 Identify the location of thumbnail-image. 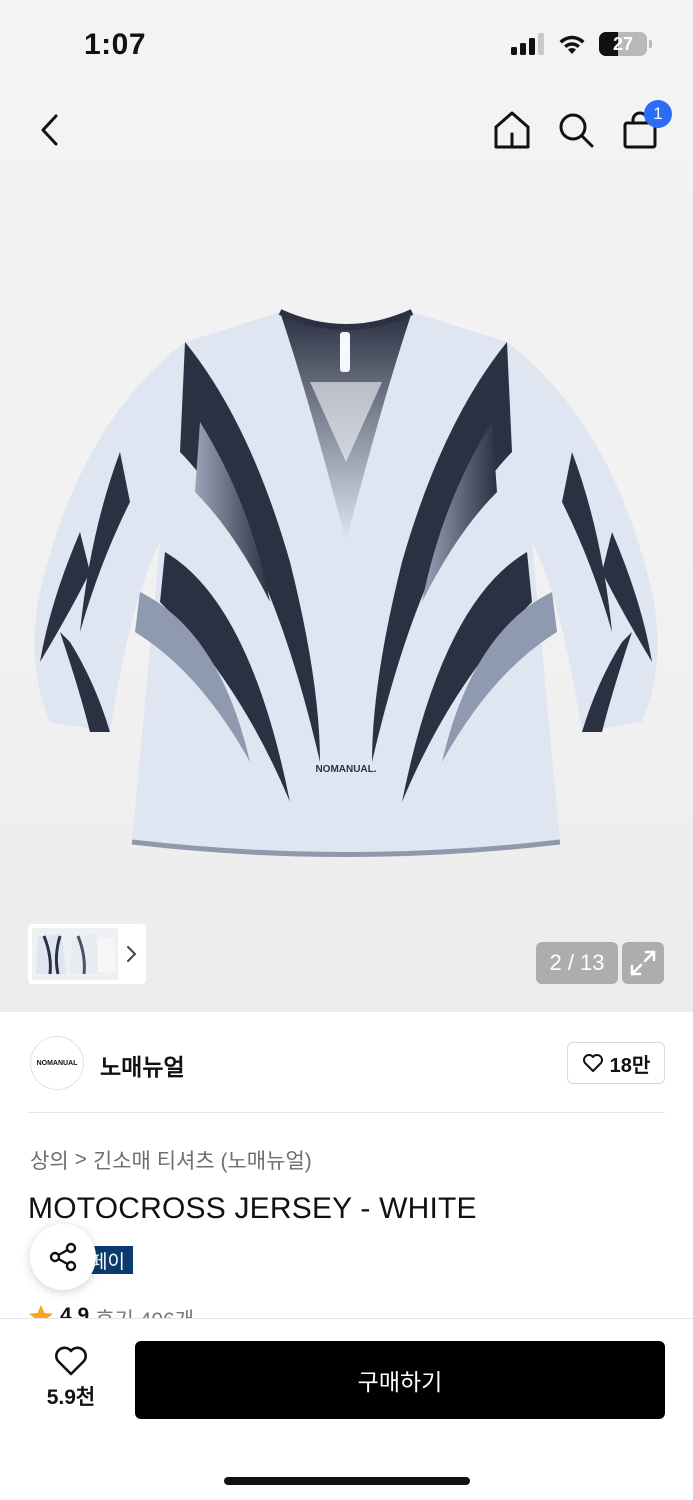
(75, 954).